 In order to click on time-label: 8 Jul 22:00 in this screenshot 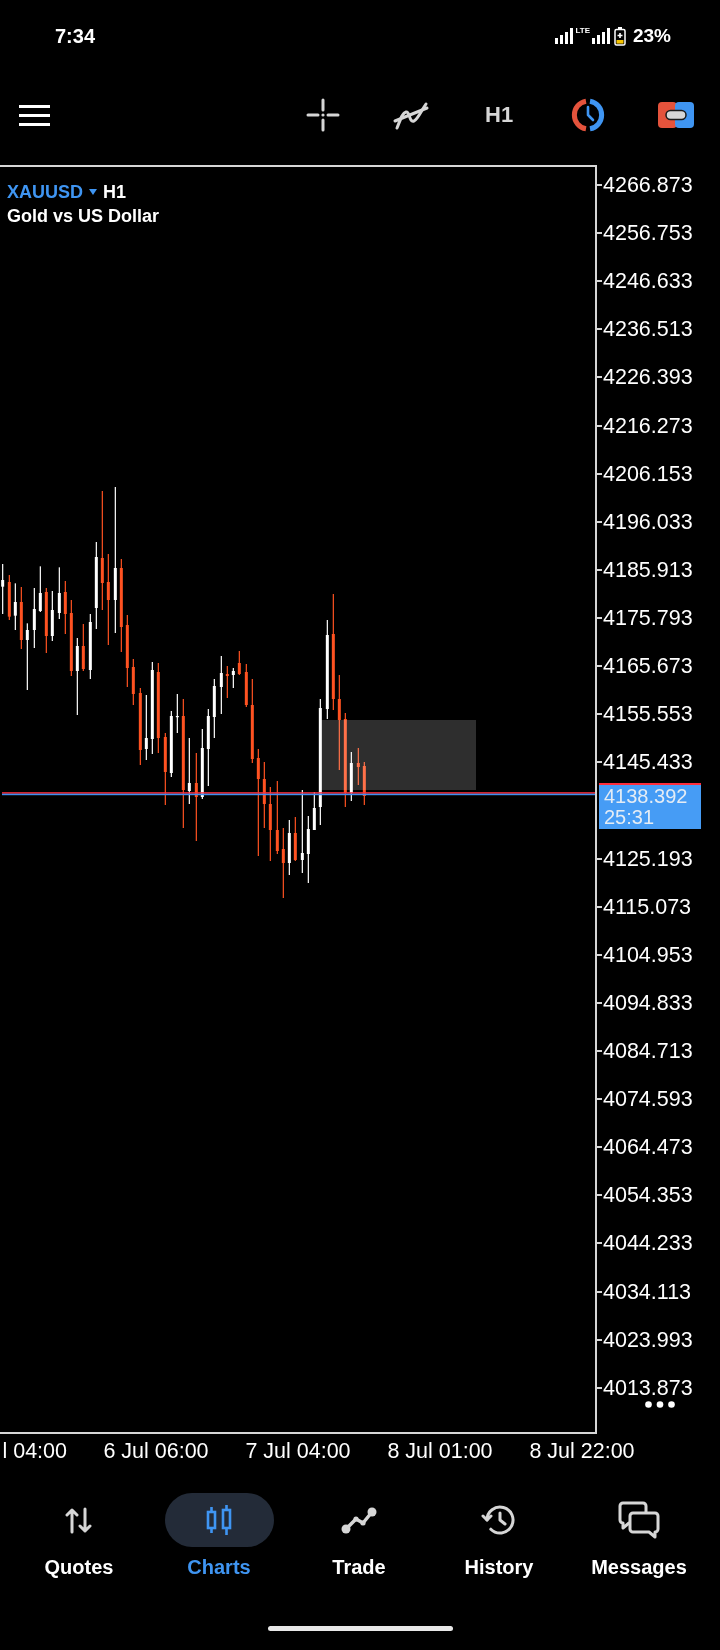, I will do `click(582, 1451)`.